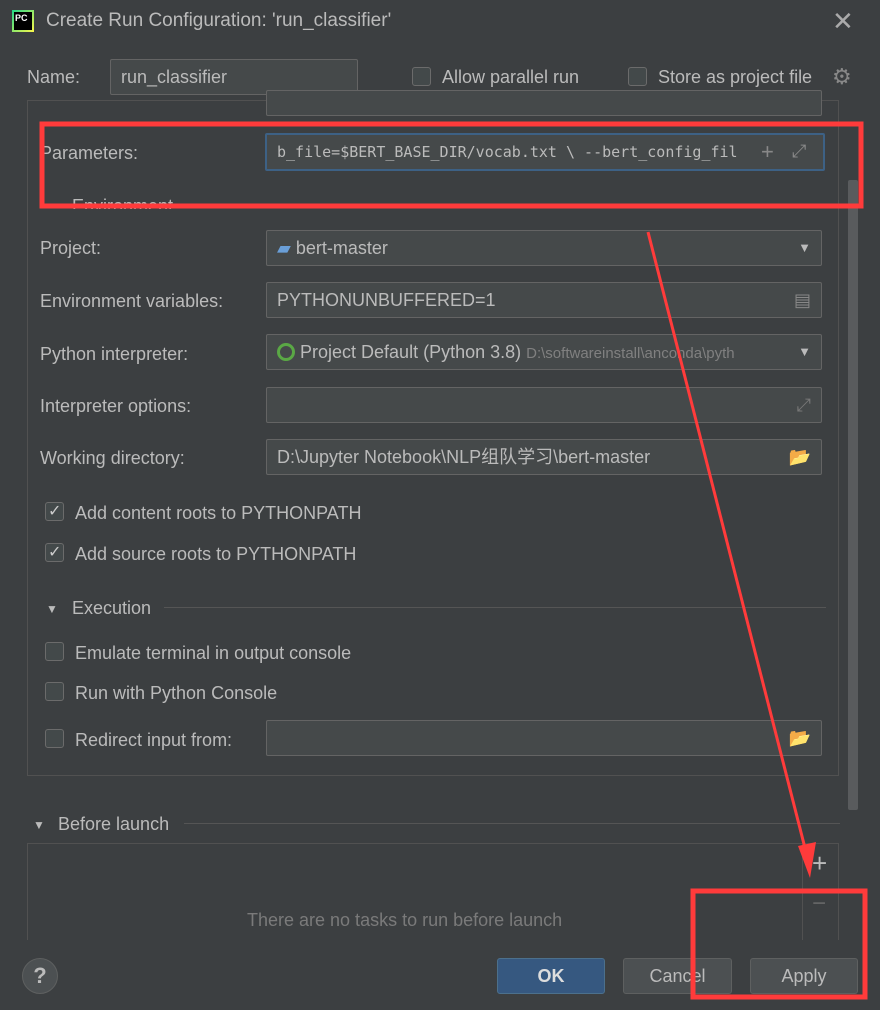  What do you see at coordinates (779, 944) in the screenshot?
I see `annotation-box-apply` at bounding box center [779, 944].